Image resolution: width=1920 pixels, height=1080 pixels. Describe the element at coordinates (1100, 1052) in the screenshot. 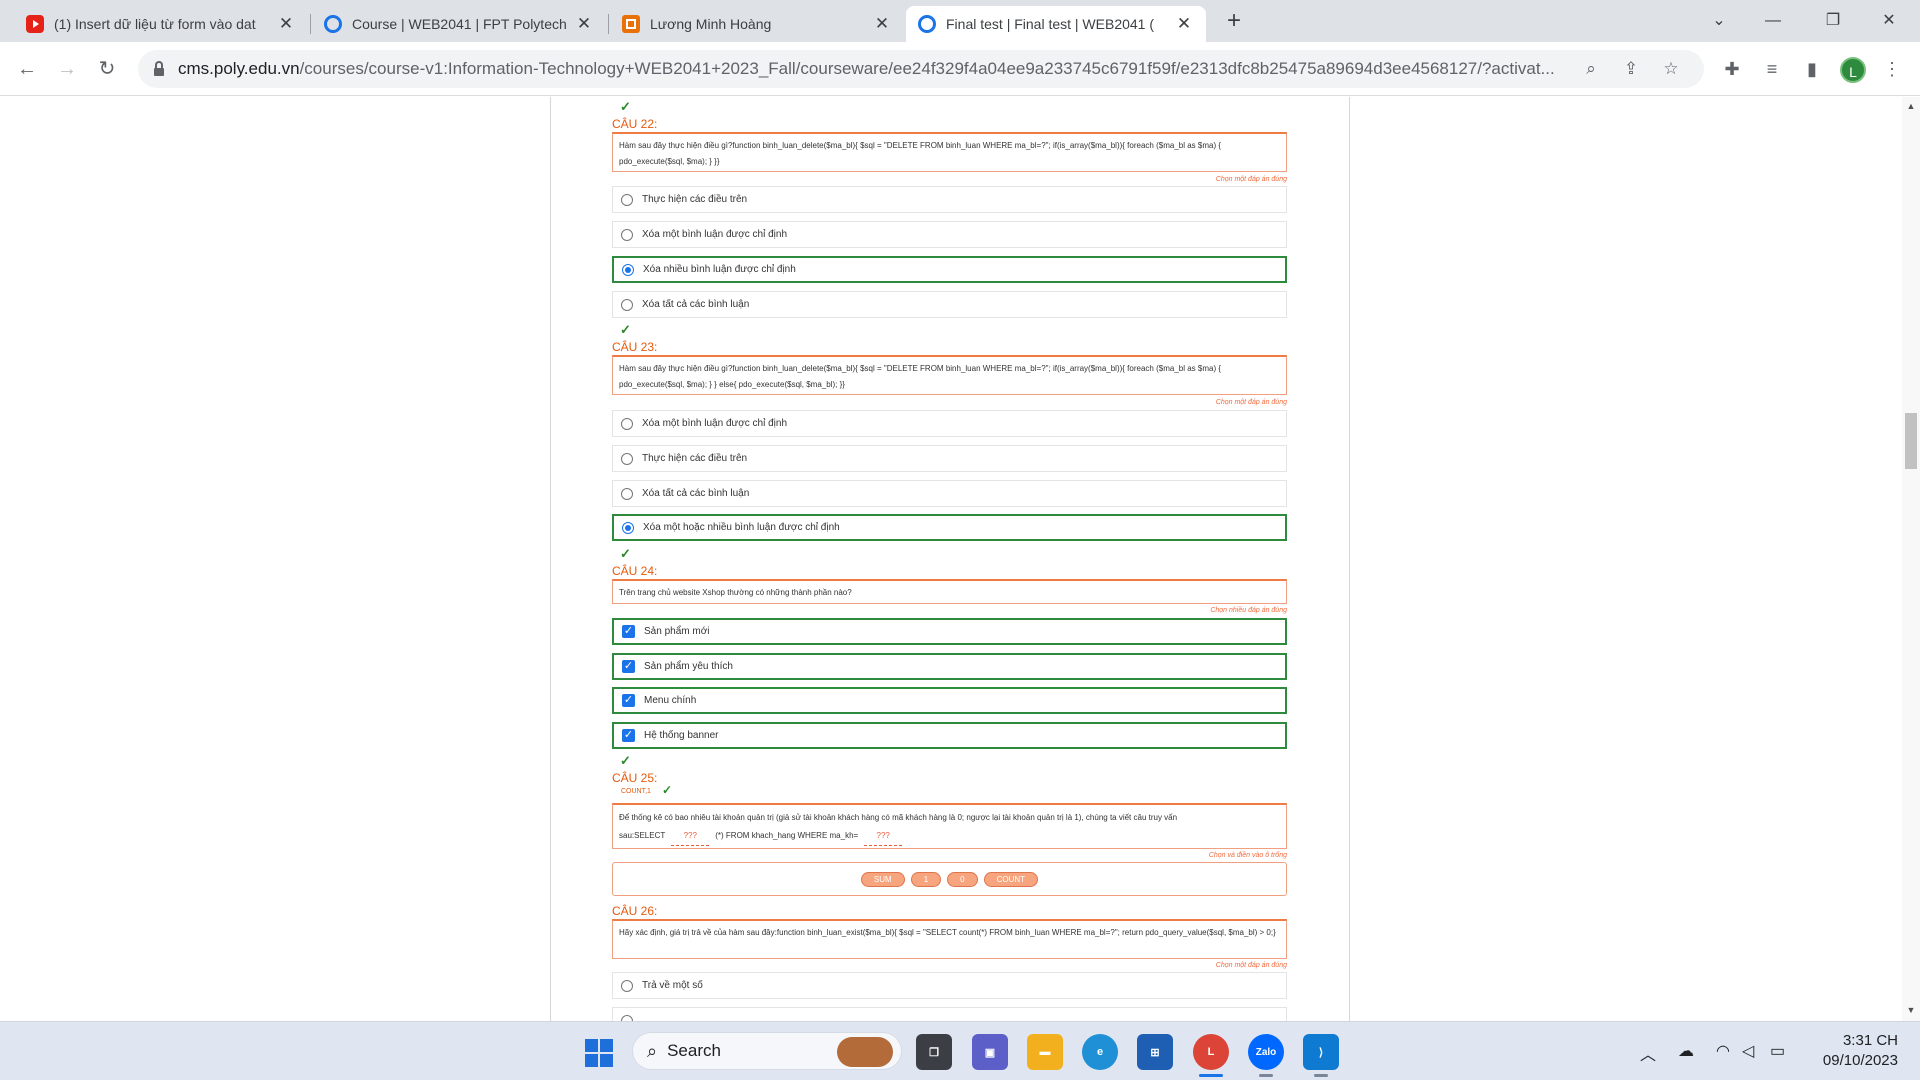

I see `edge-browser-icon: e` at that location.